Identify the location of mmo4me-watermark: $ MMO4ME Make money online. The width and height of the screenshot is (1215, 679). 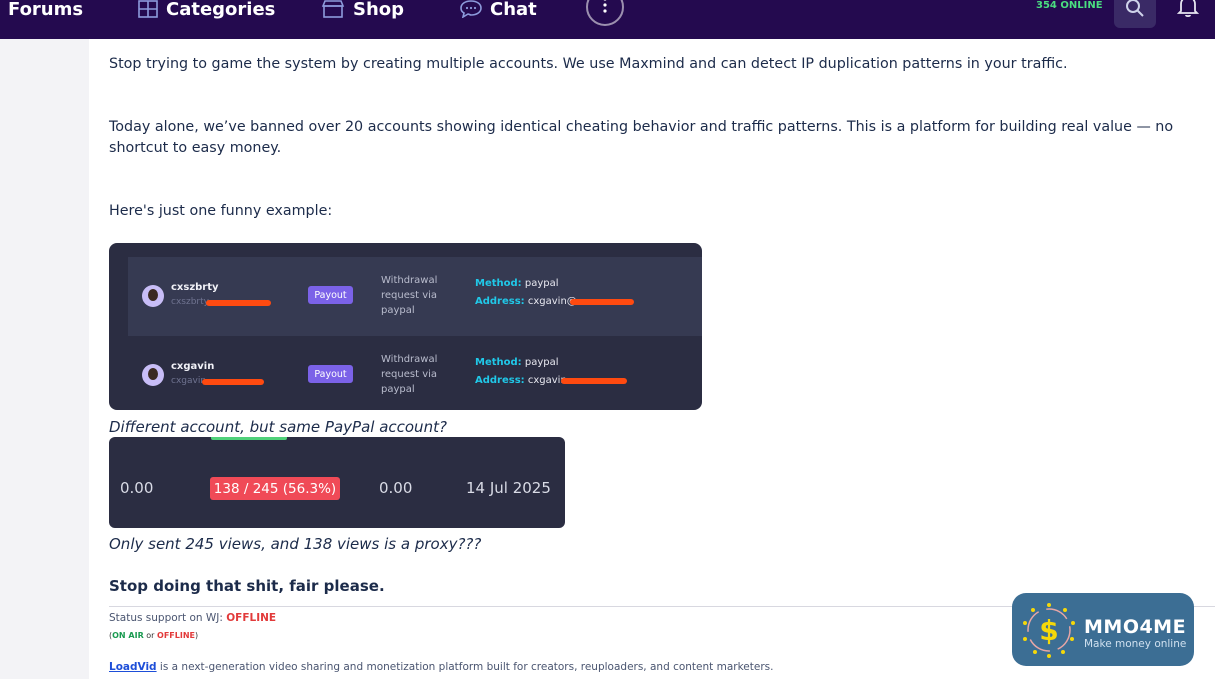
(1103, 629).